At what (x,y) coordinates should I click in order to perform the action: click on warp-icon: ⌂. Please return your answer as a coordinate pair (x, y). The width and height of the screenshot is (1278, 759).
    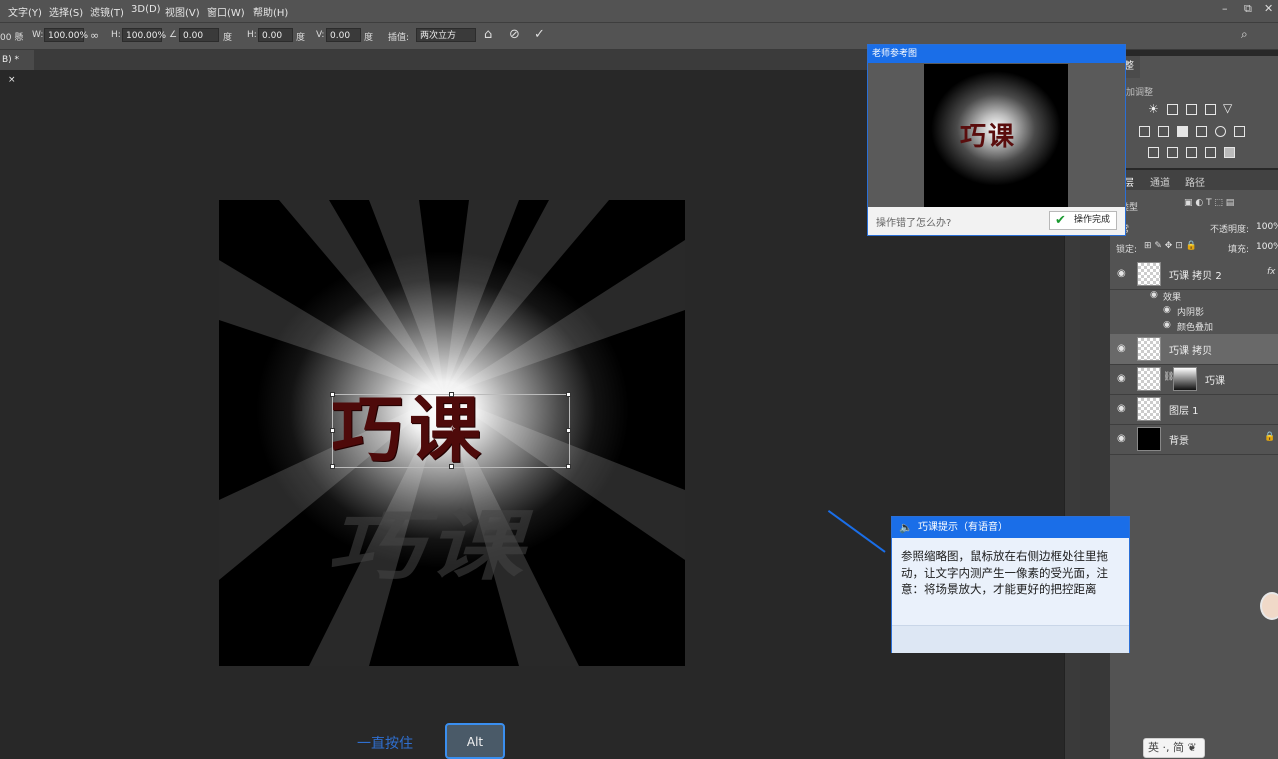
    Looking at the image, I should click on (488, 34).